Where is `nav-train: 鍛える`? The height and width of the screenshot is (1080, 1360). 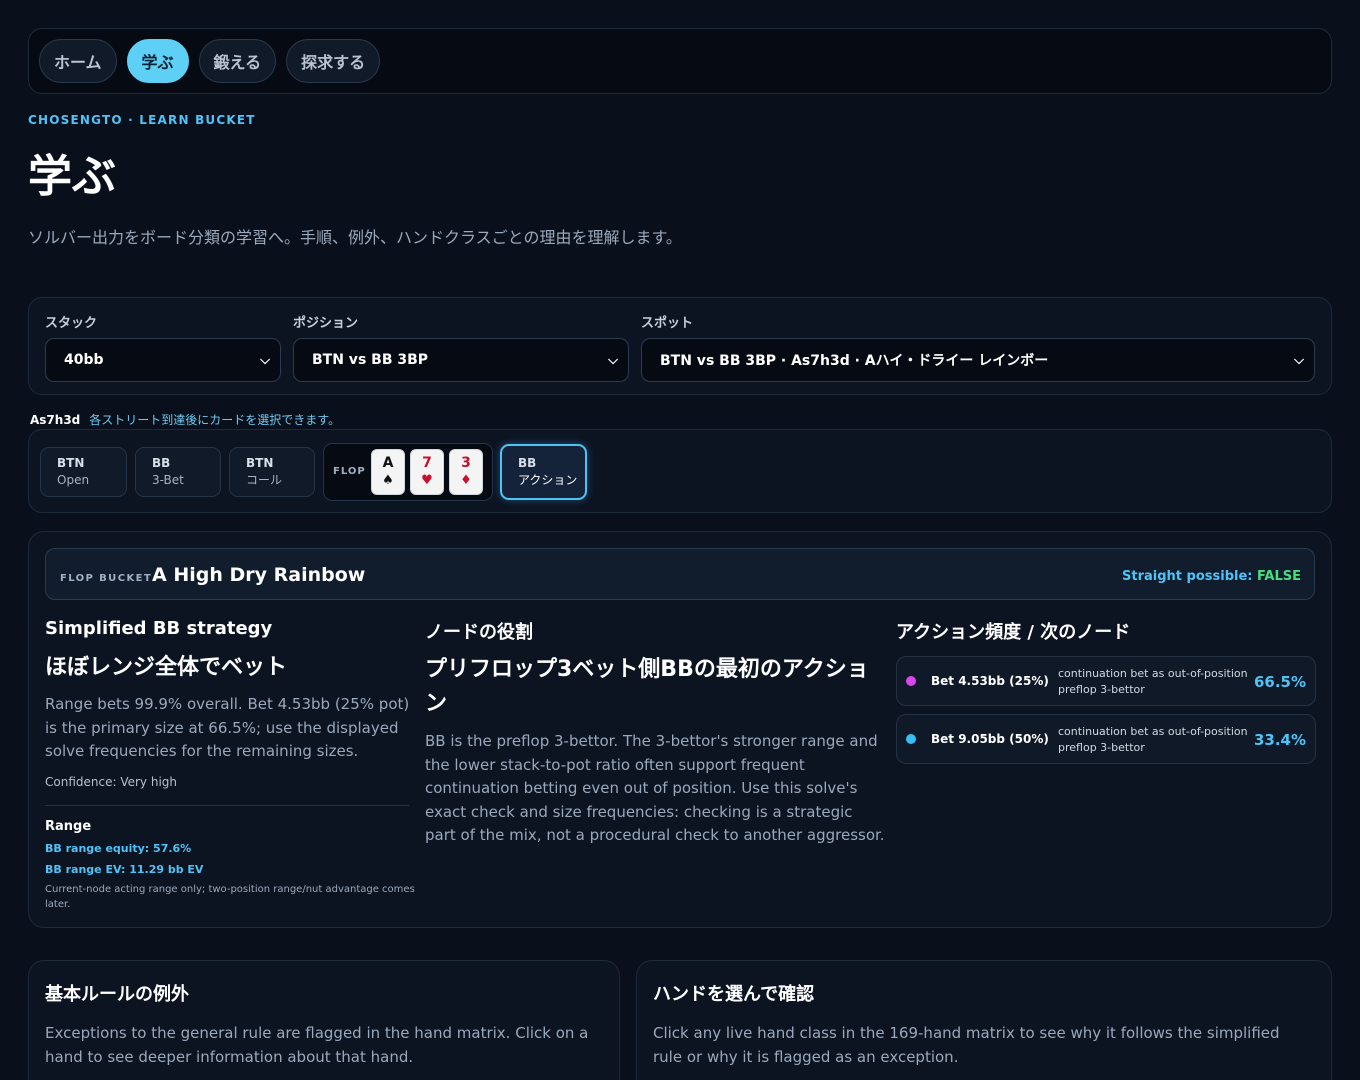 nav-train: 鍛える is located at coordinates (237, 61).